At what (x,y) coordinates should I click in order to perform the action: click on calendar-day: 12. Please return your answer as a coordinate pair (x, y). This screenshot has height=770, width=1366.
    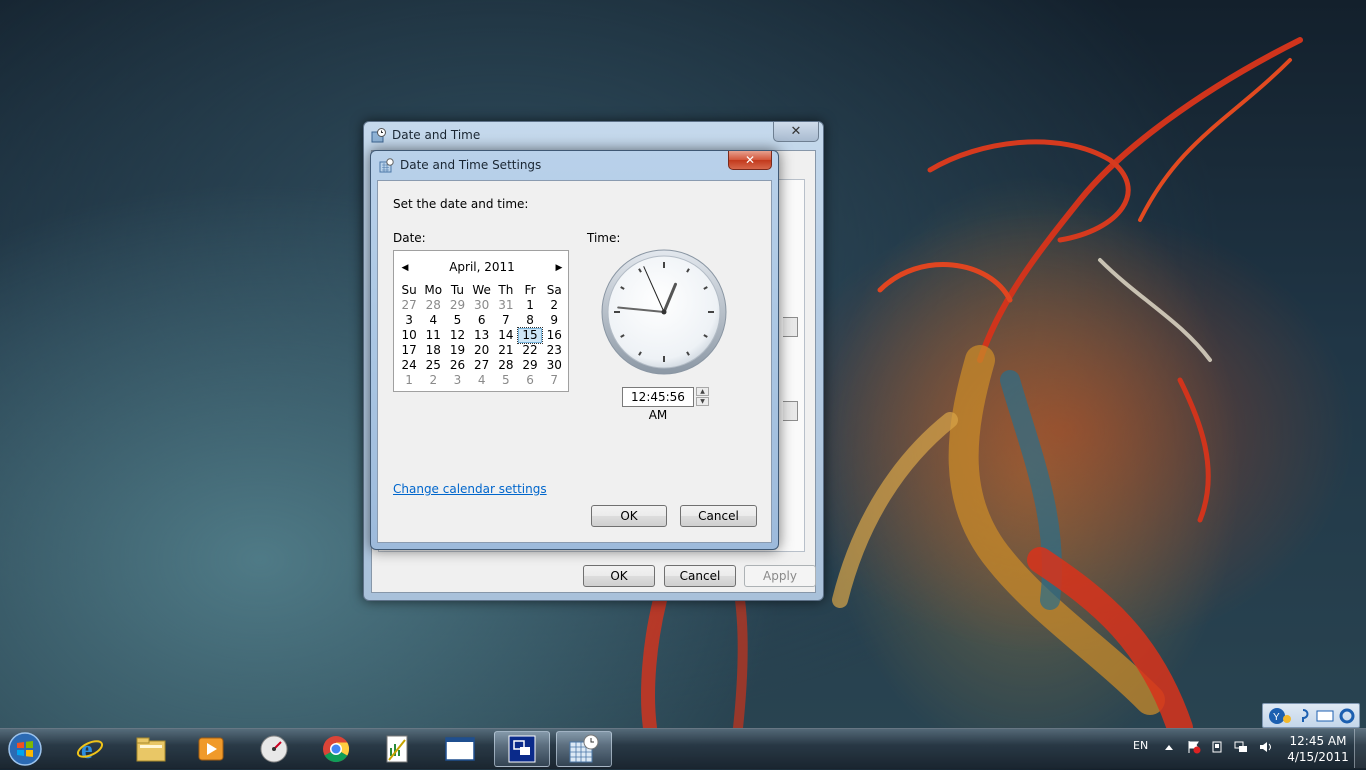
    Looking at the image, I should click on (457, 335).